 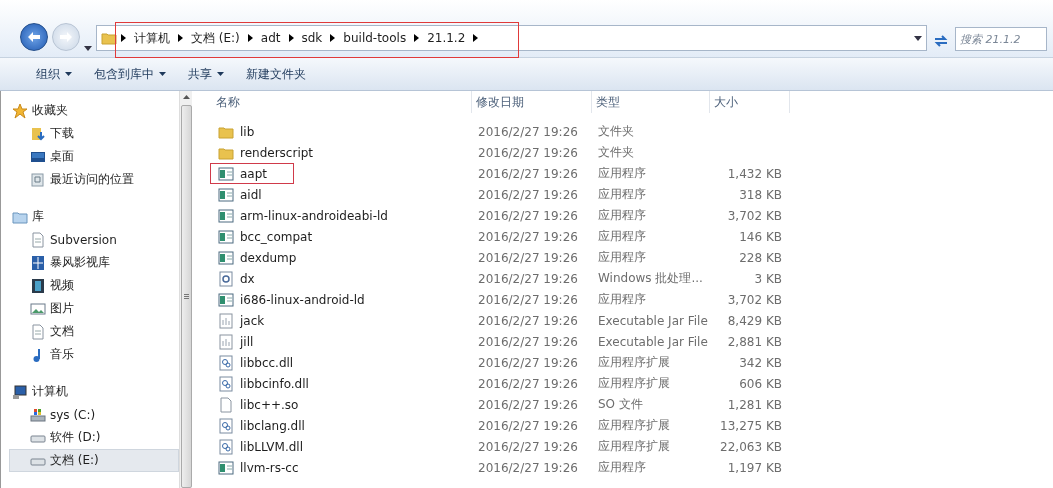 I want to click on table-cell-text: 228 KB, so click(x=760, y=258).